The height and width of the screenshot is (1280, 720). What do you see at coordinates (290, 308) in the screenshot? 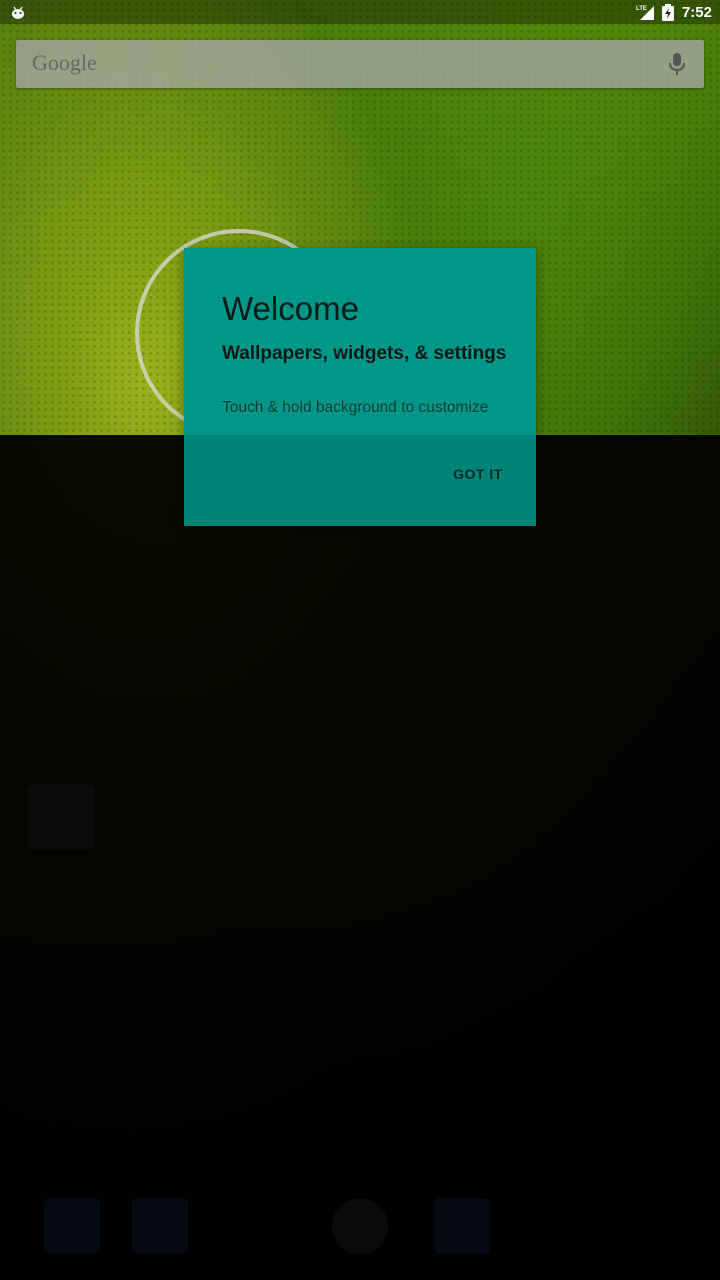
I see `welcome-title: Welcome` at bounding box center [290, 308].